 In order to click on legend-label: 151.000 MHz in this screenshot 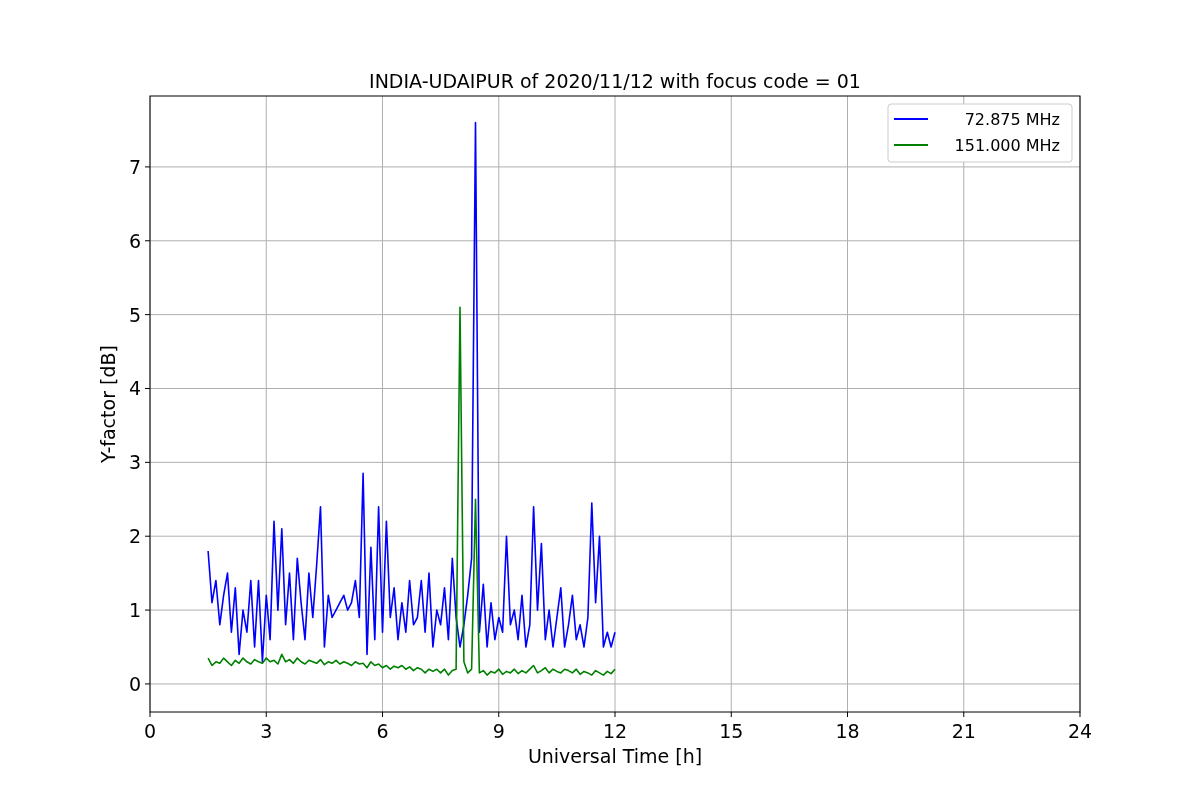, I will do `click(1007, 145)`.